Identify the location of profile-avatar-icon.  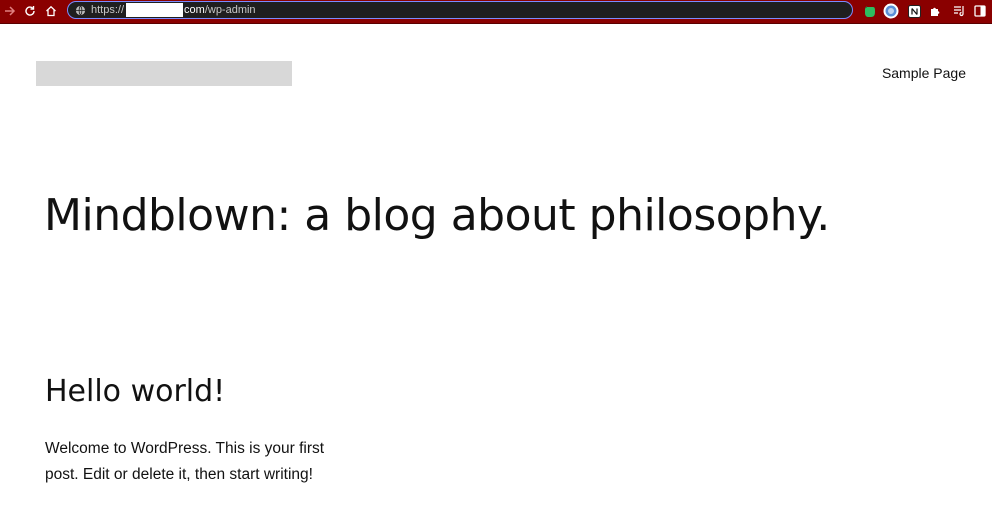
(891, 11).